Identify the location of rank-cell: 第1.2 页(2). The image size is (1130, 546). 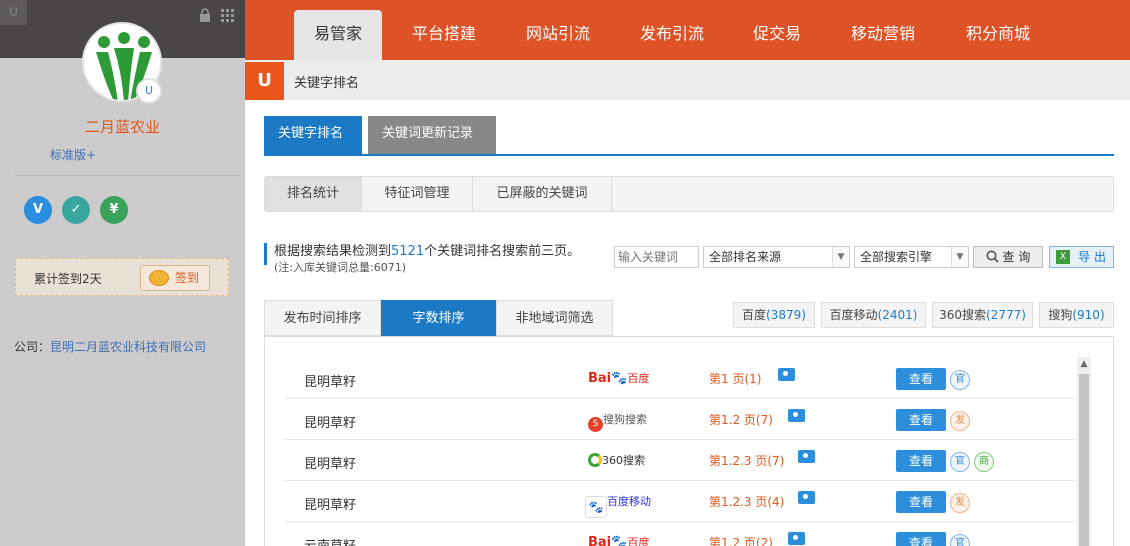
(741, 541).